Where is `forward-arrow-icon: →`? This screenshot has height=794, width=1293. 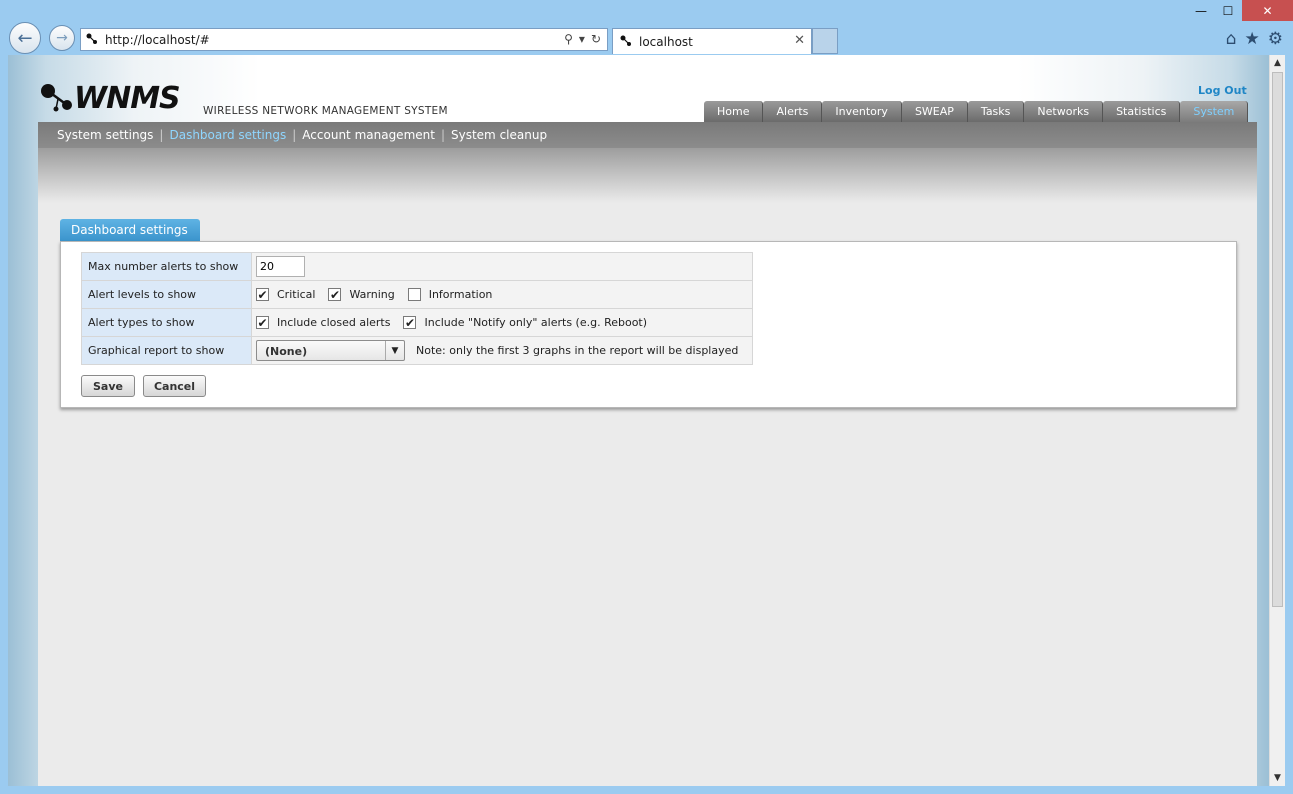 forward-arrow-icon: → is located at coordinates (62, 38).